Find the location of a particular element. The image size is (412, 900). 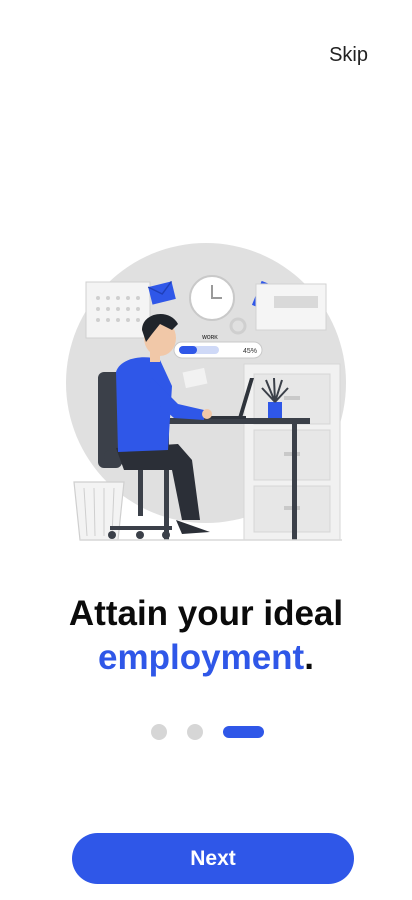

skip-button: Skip is located at coordinates (348, 55).